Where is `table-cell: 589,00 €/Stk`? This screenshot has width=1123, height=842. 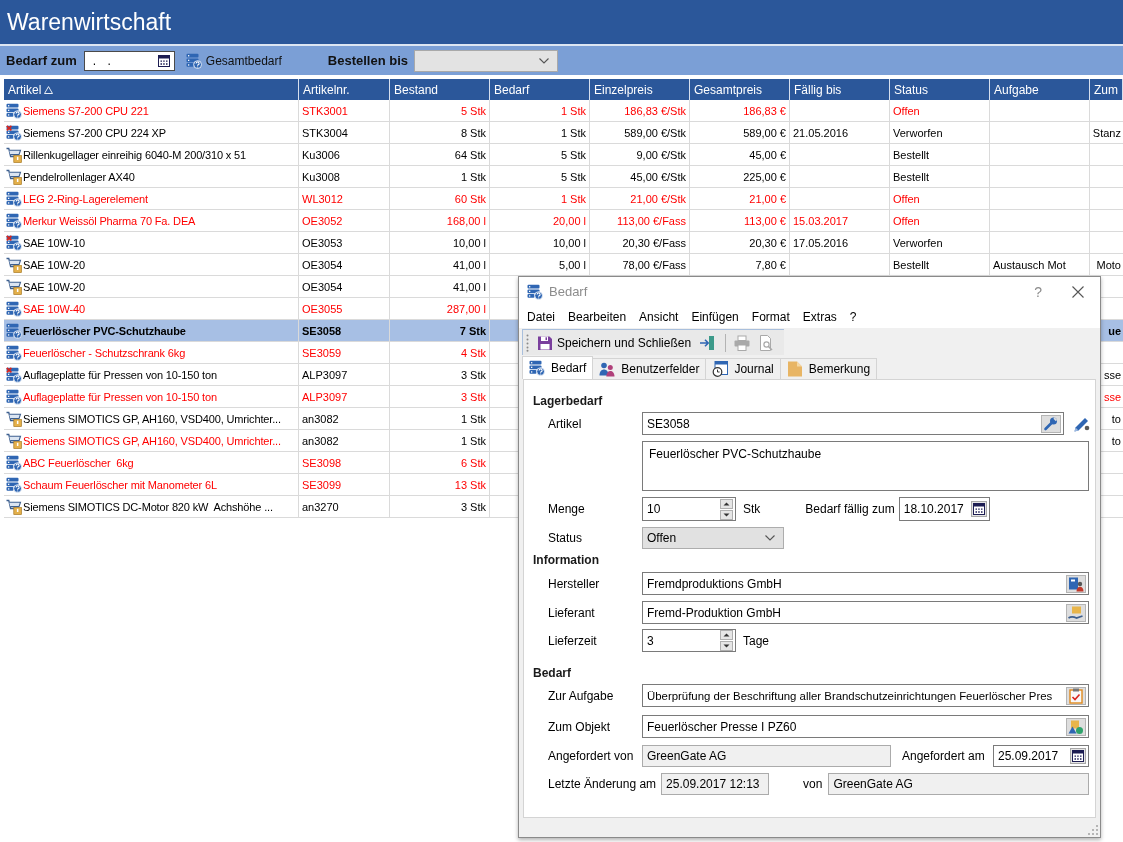 table-cell: 589,00 €/Stk is located at coordinates (640, 133).